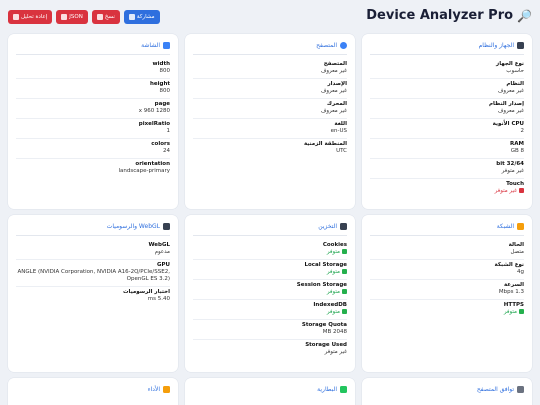  I want to click on signal-icon, so click(520, 226).